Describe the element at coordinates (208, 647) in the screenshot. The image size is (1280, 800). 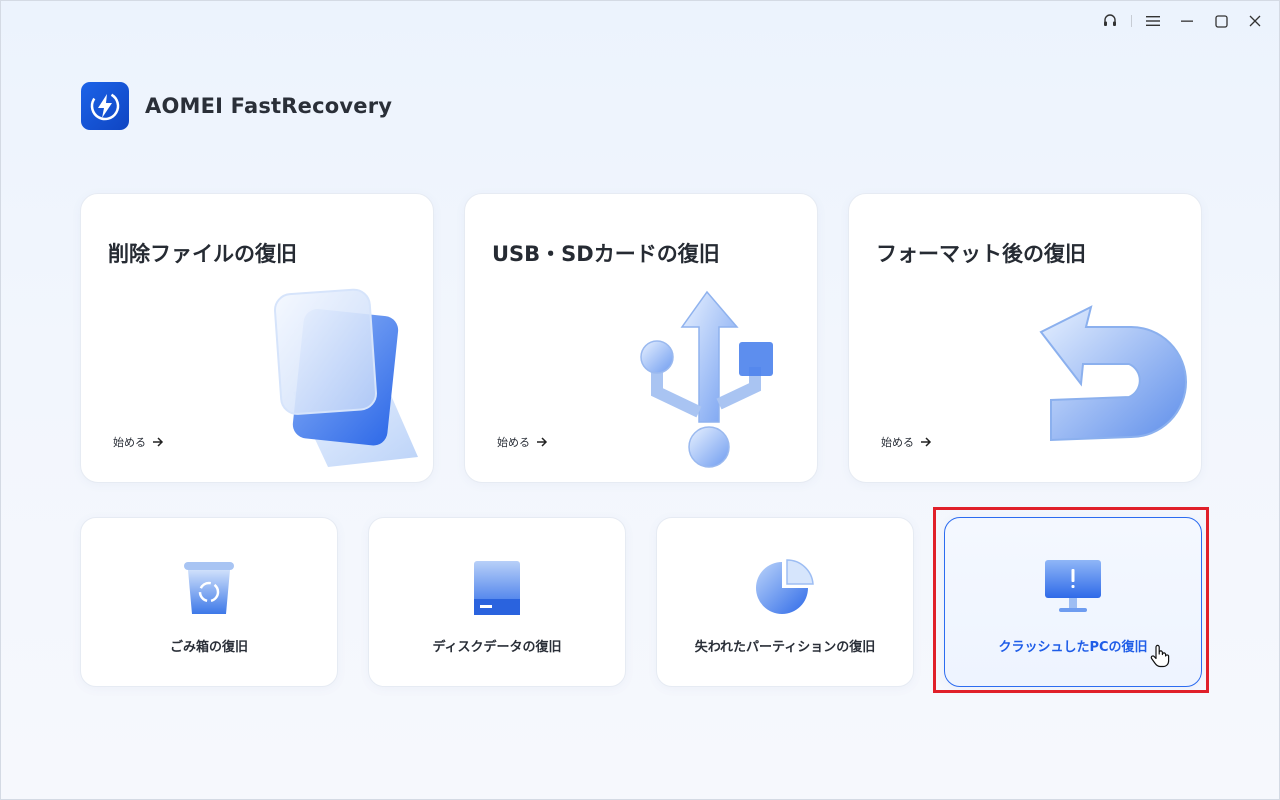
I see `card-label: ごみ箱の復旧` at that location.